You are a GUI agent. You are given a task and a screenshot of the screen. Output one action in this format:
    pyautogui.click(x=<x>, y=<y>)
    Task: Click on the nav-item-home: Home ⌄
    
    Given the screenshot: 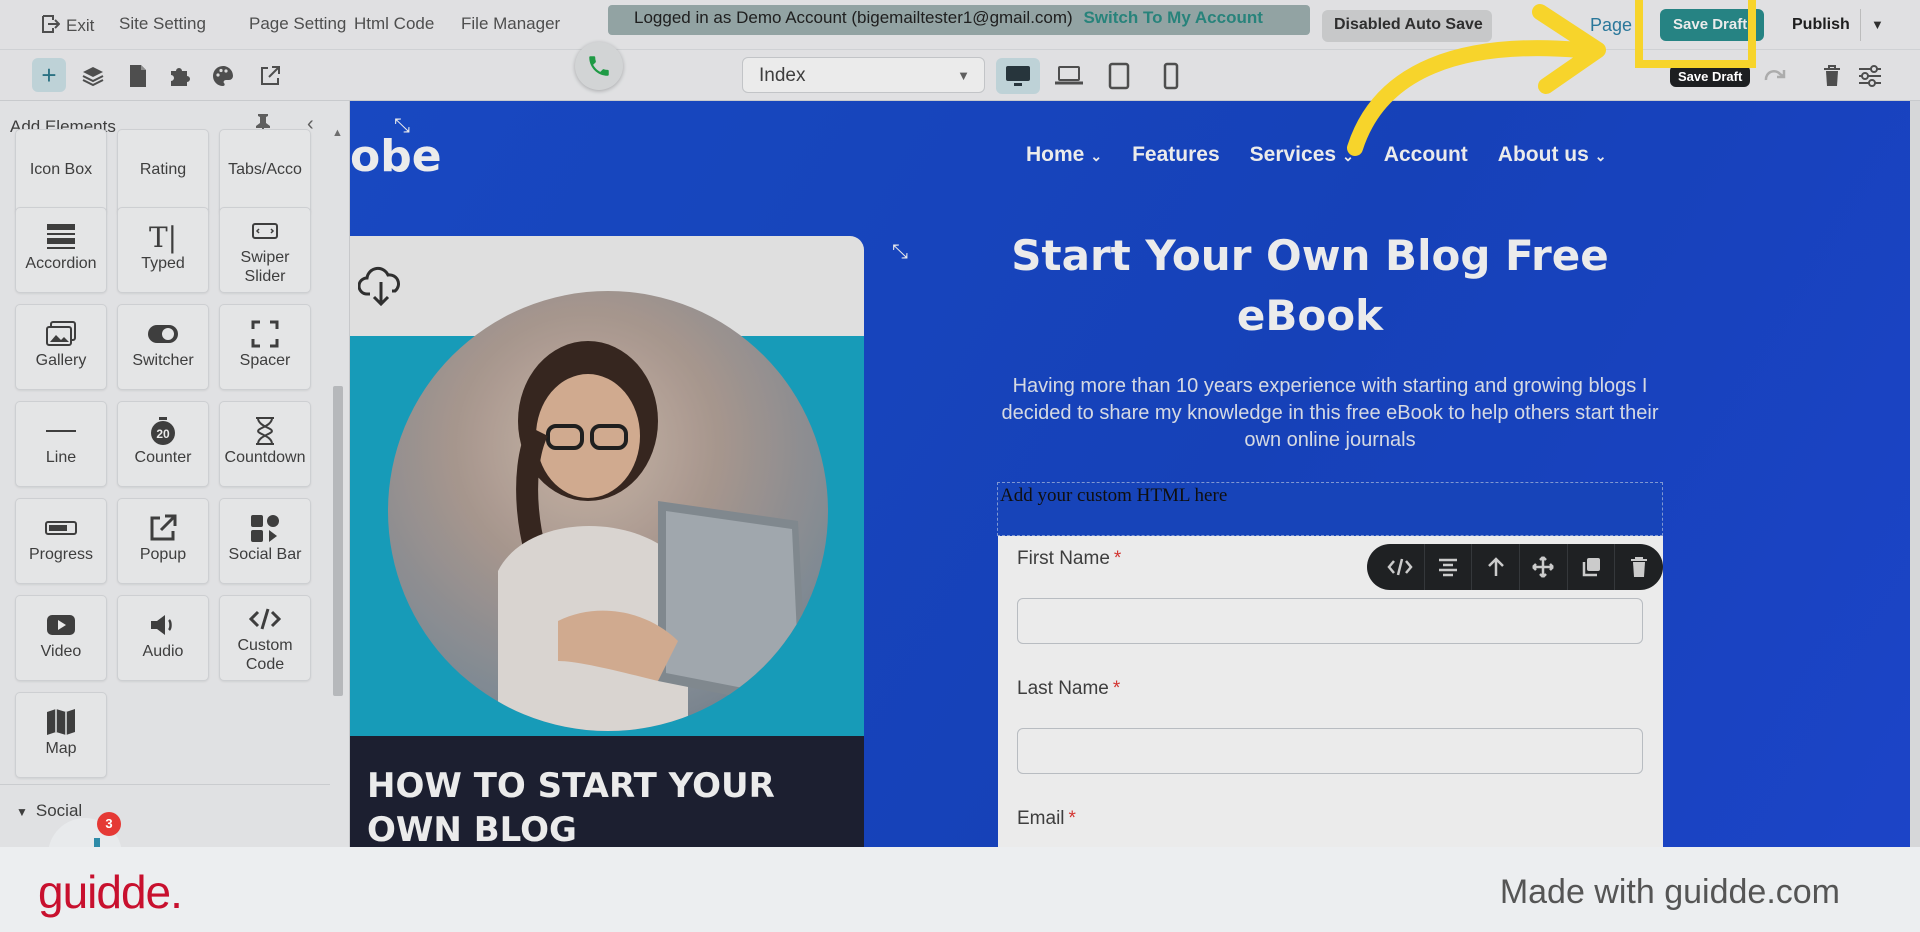 What is the action you would take?
    pyautogui.click(x=1064, y=155)
    